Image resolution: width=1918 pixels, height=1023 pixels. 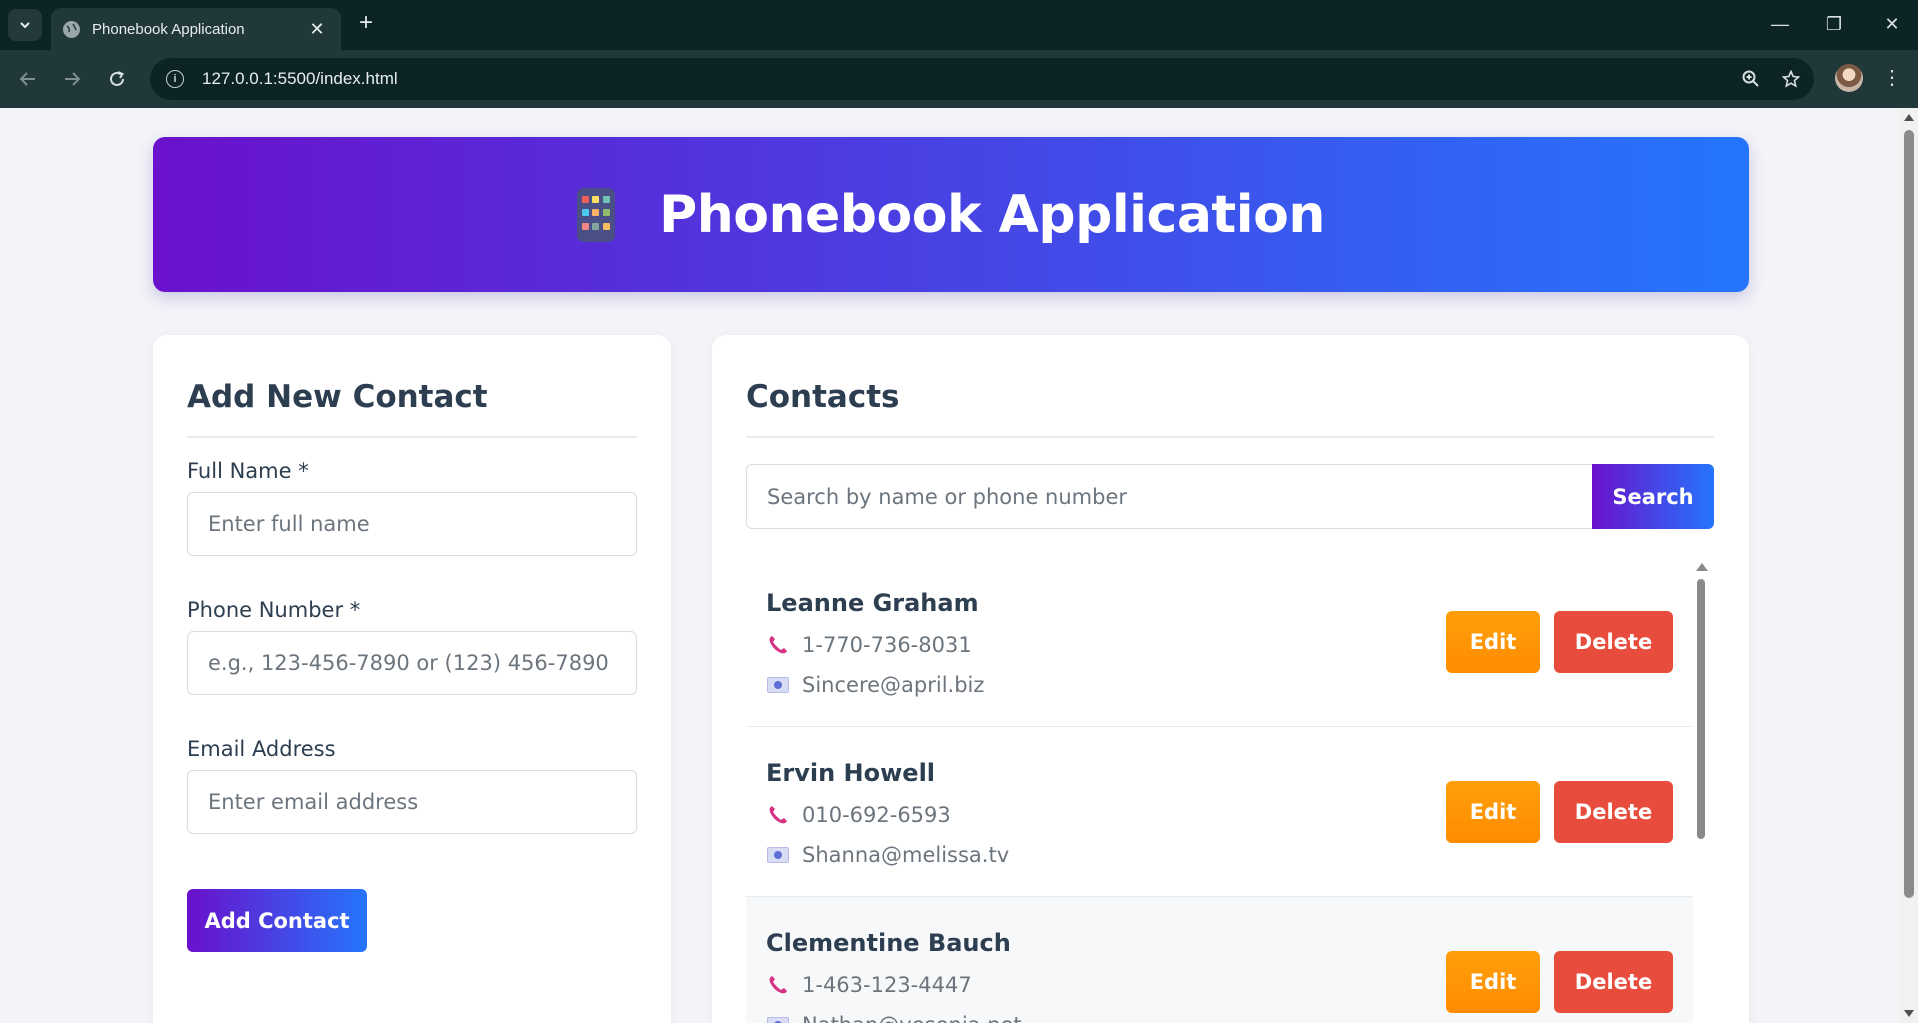 I want to click on app-header-banner: Phonebook Application, so click(x=951, y=214).